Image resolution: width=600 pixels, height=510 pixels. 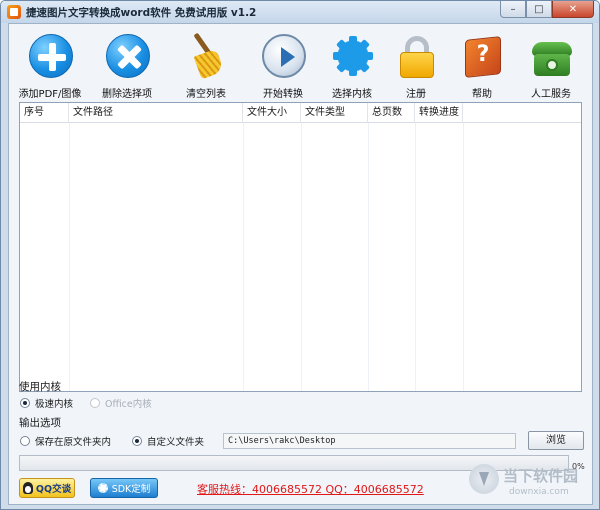 I want to click on clear-list-label: 清空列表, so click(x=206, y=94).